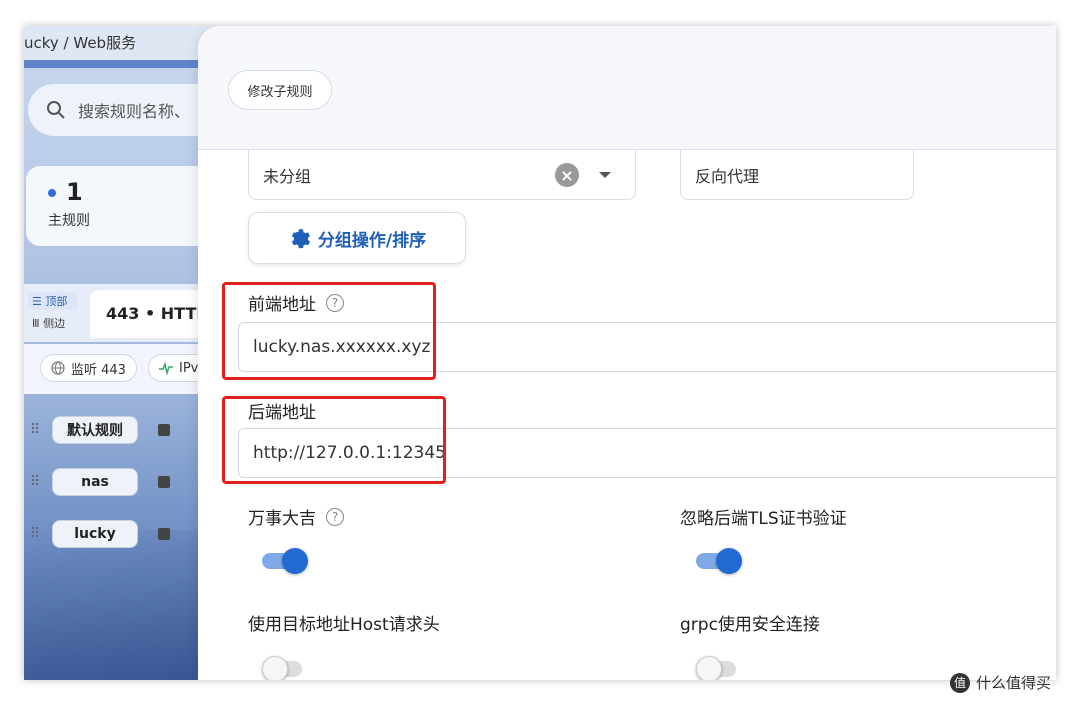 Image resolution: width=1080 pixels, height=705 pixels. Describe the element at coordinates (442, 175) in the screenshot. I see `group-select: 未分组 ×` at that location.